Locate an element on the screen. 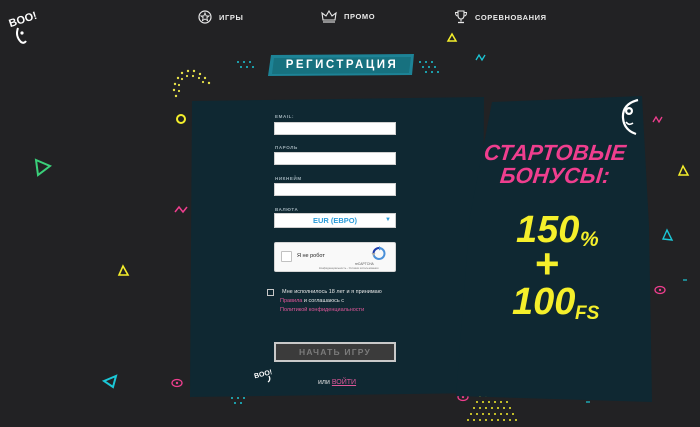  tick-decoration-pink is located at coordinates (485, 261).